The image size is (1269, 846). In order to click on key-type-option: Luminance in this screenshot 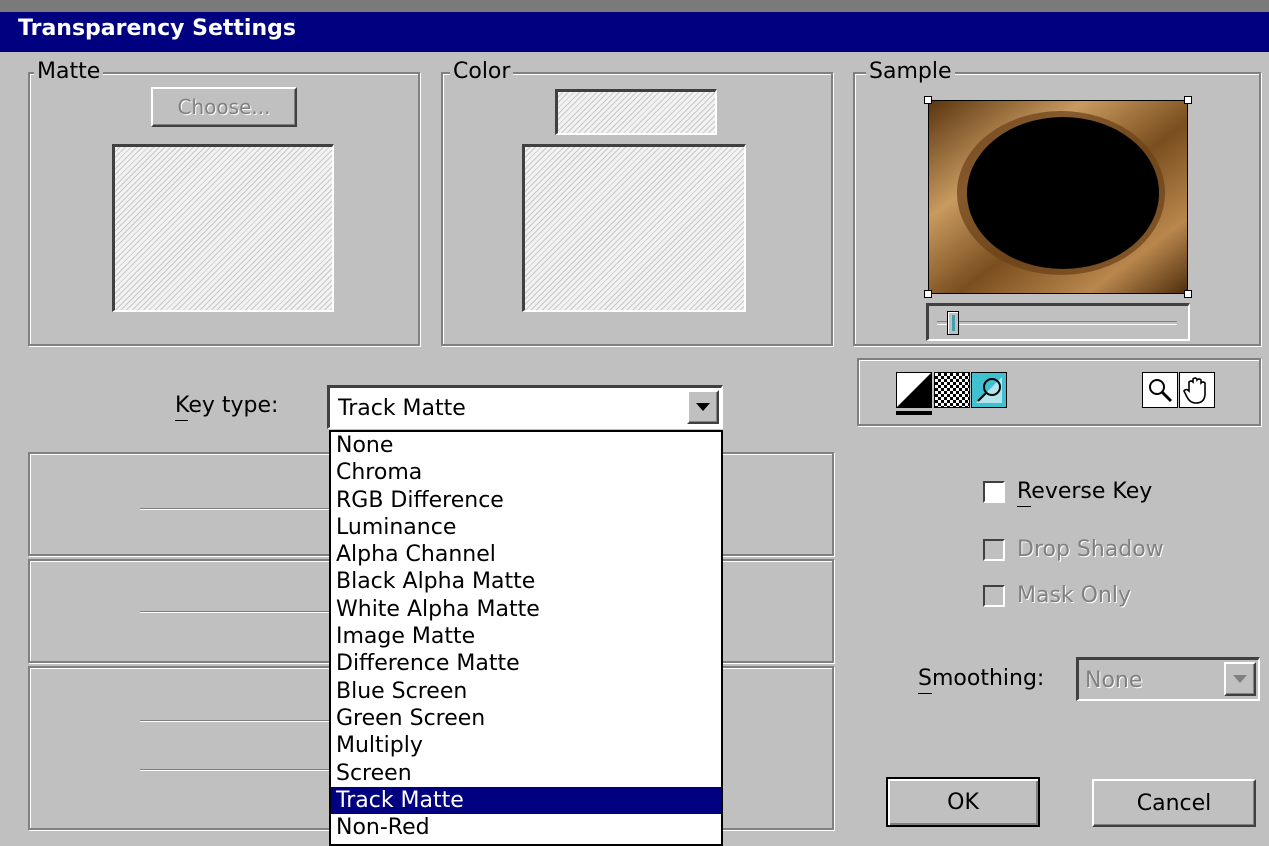, I will do `click(526, 527)`.